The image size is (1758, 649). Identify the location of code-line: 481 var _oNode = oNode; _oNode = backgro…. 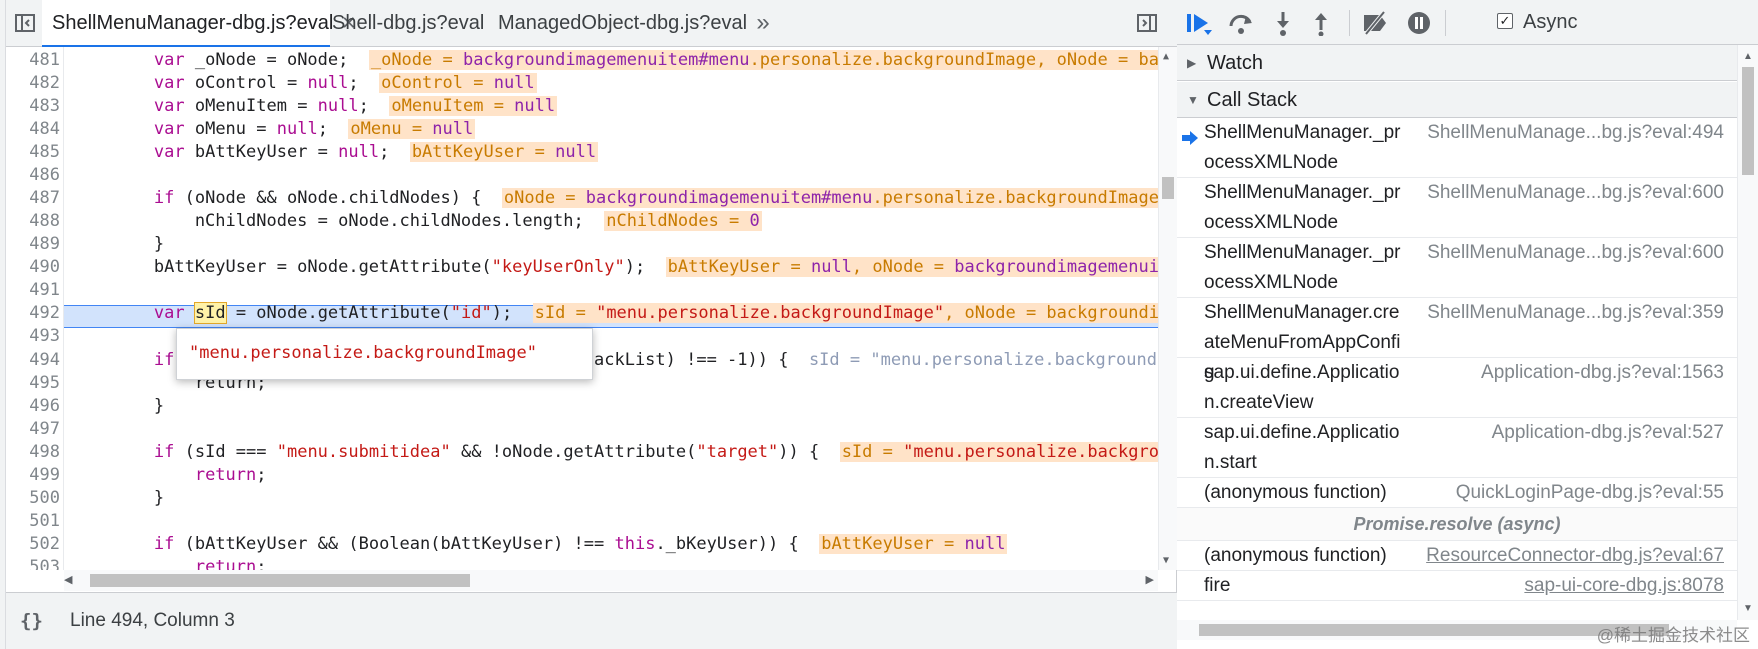
(591, 60).